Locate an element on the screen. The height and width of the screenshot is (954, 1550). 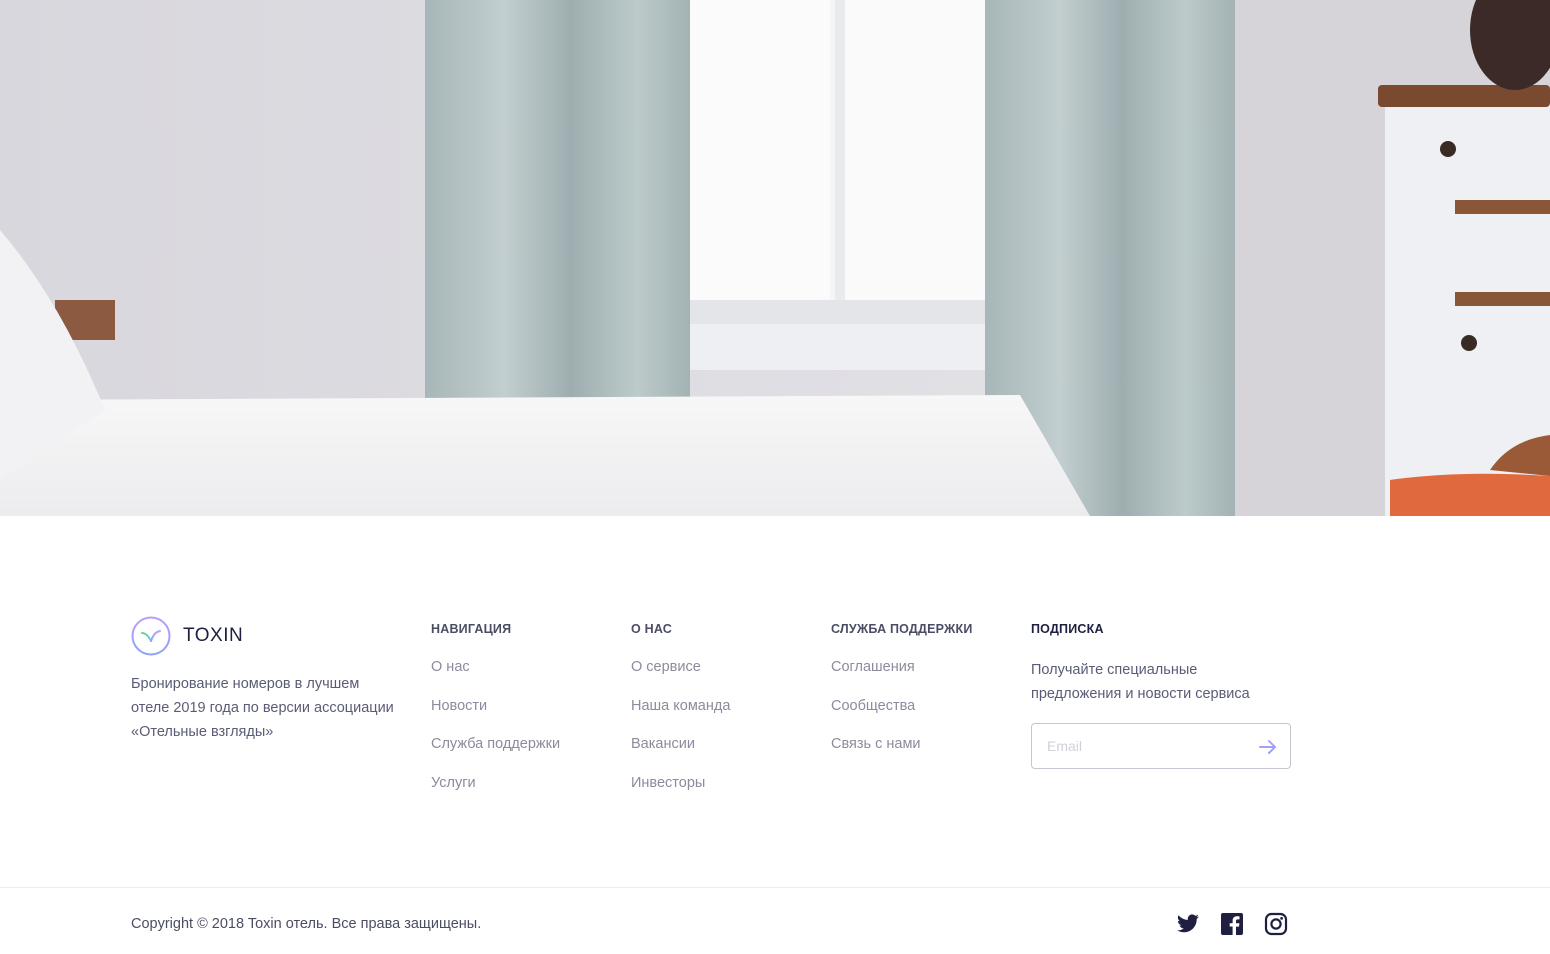
toxin-logo-icon is located at coordinates (151, 636).